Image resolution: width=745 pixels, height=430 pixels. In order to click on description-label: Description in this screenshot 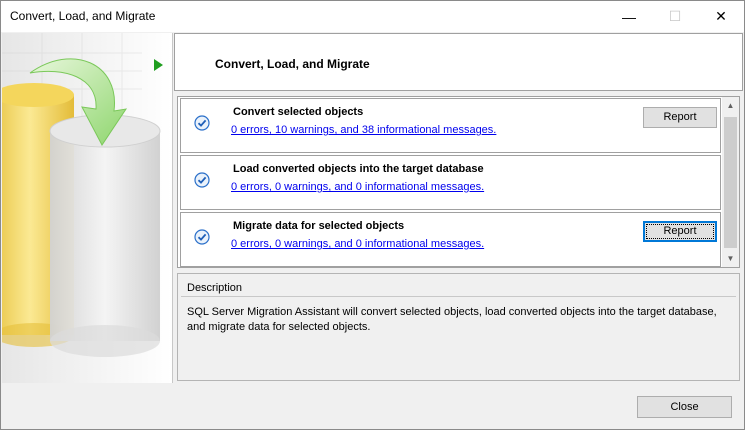, I will do `click(215, 288)`.